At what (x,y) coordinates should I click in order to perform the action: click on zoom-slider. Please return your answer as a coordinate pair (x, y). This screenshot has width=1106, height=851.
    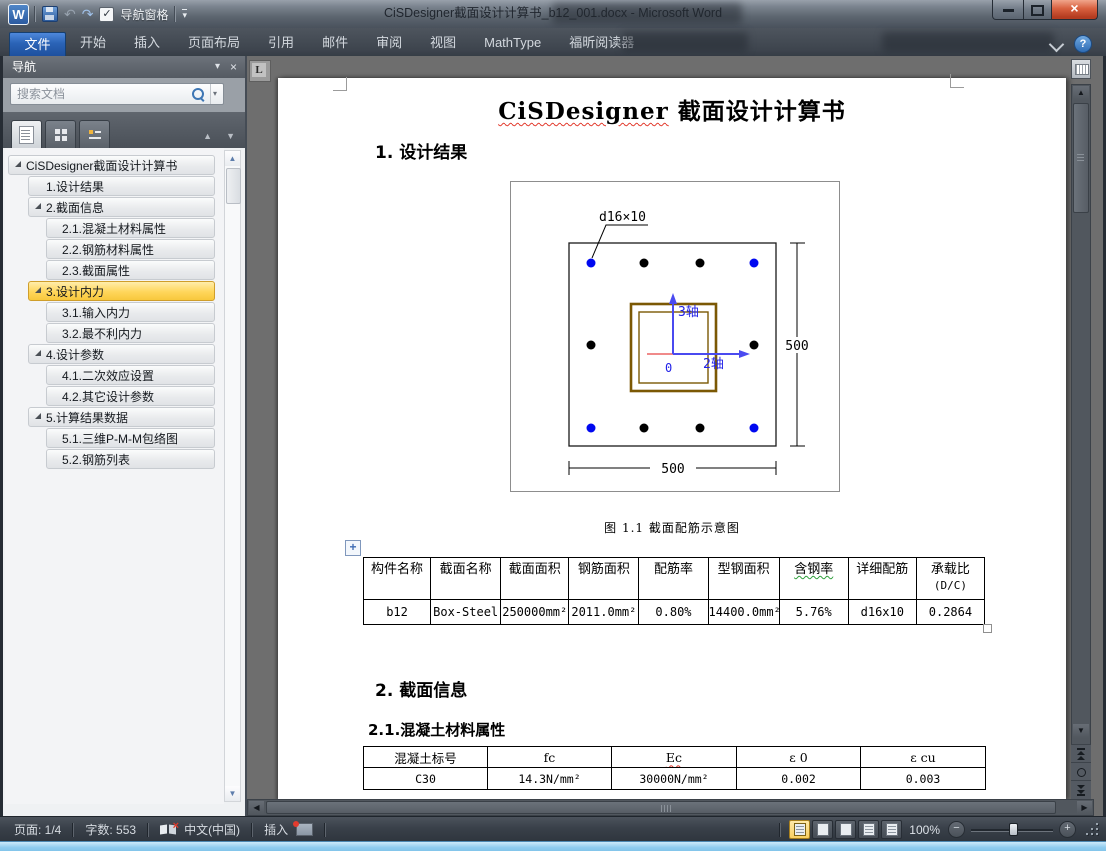
    Looking at the image, I should click on (1012, 829).